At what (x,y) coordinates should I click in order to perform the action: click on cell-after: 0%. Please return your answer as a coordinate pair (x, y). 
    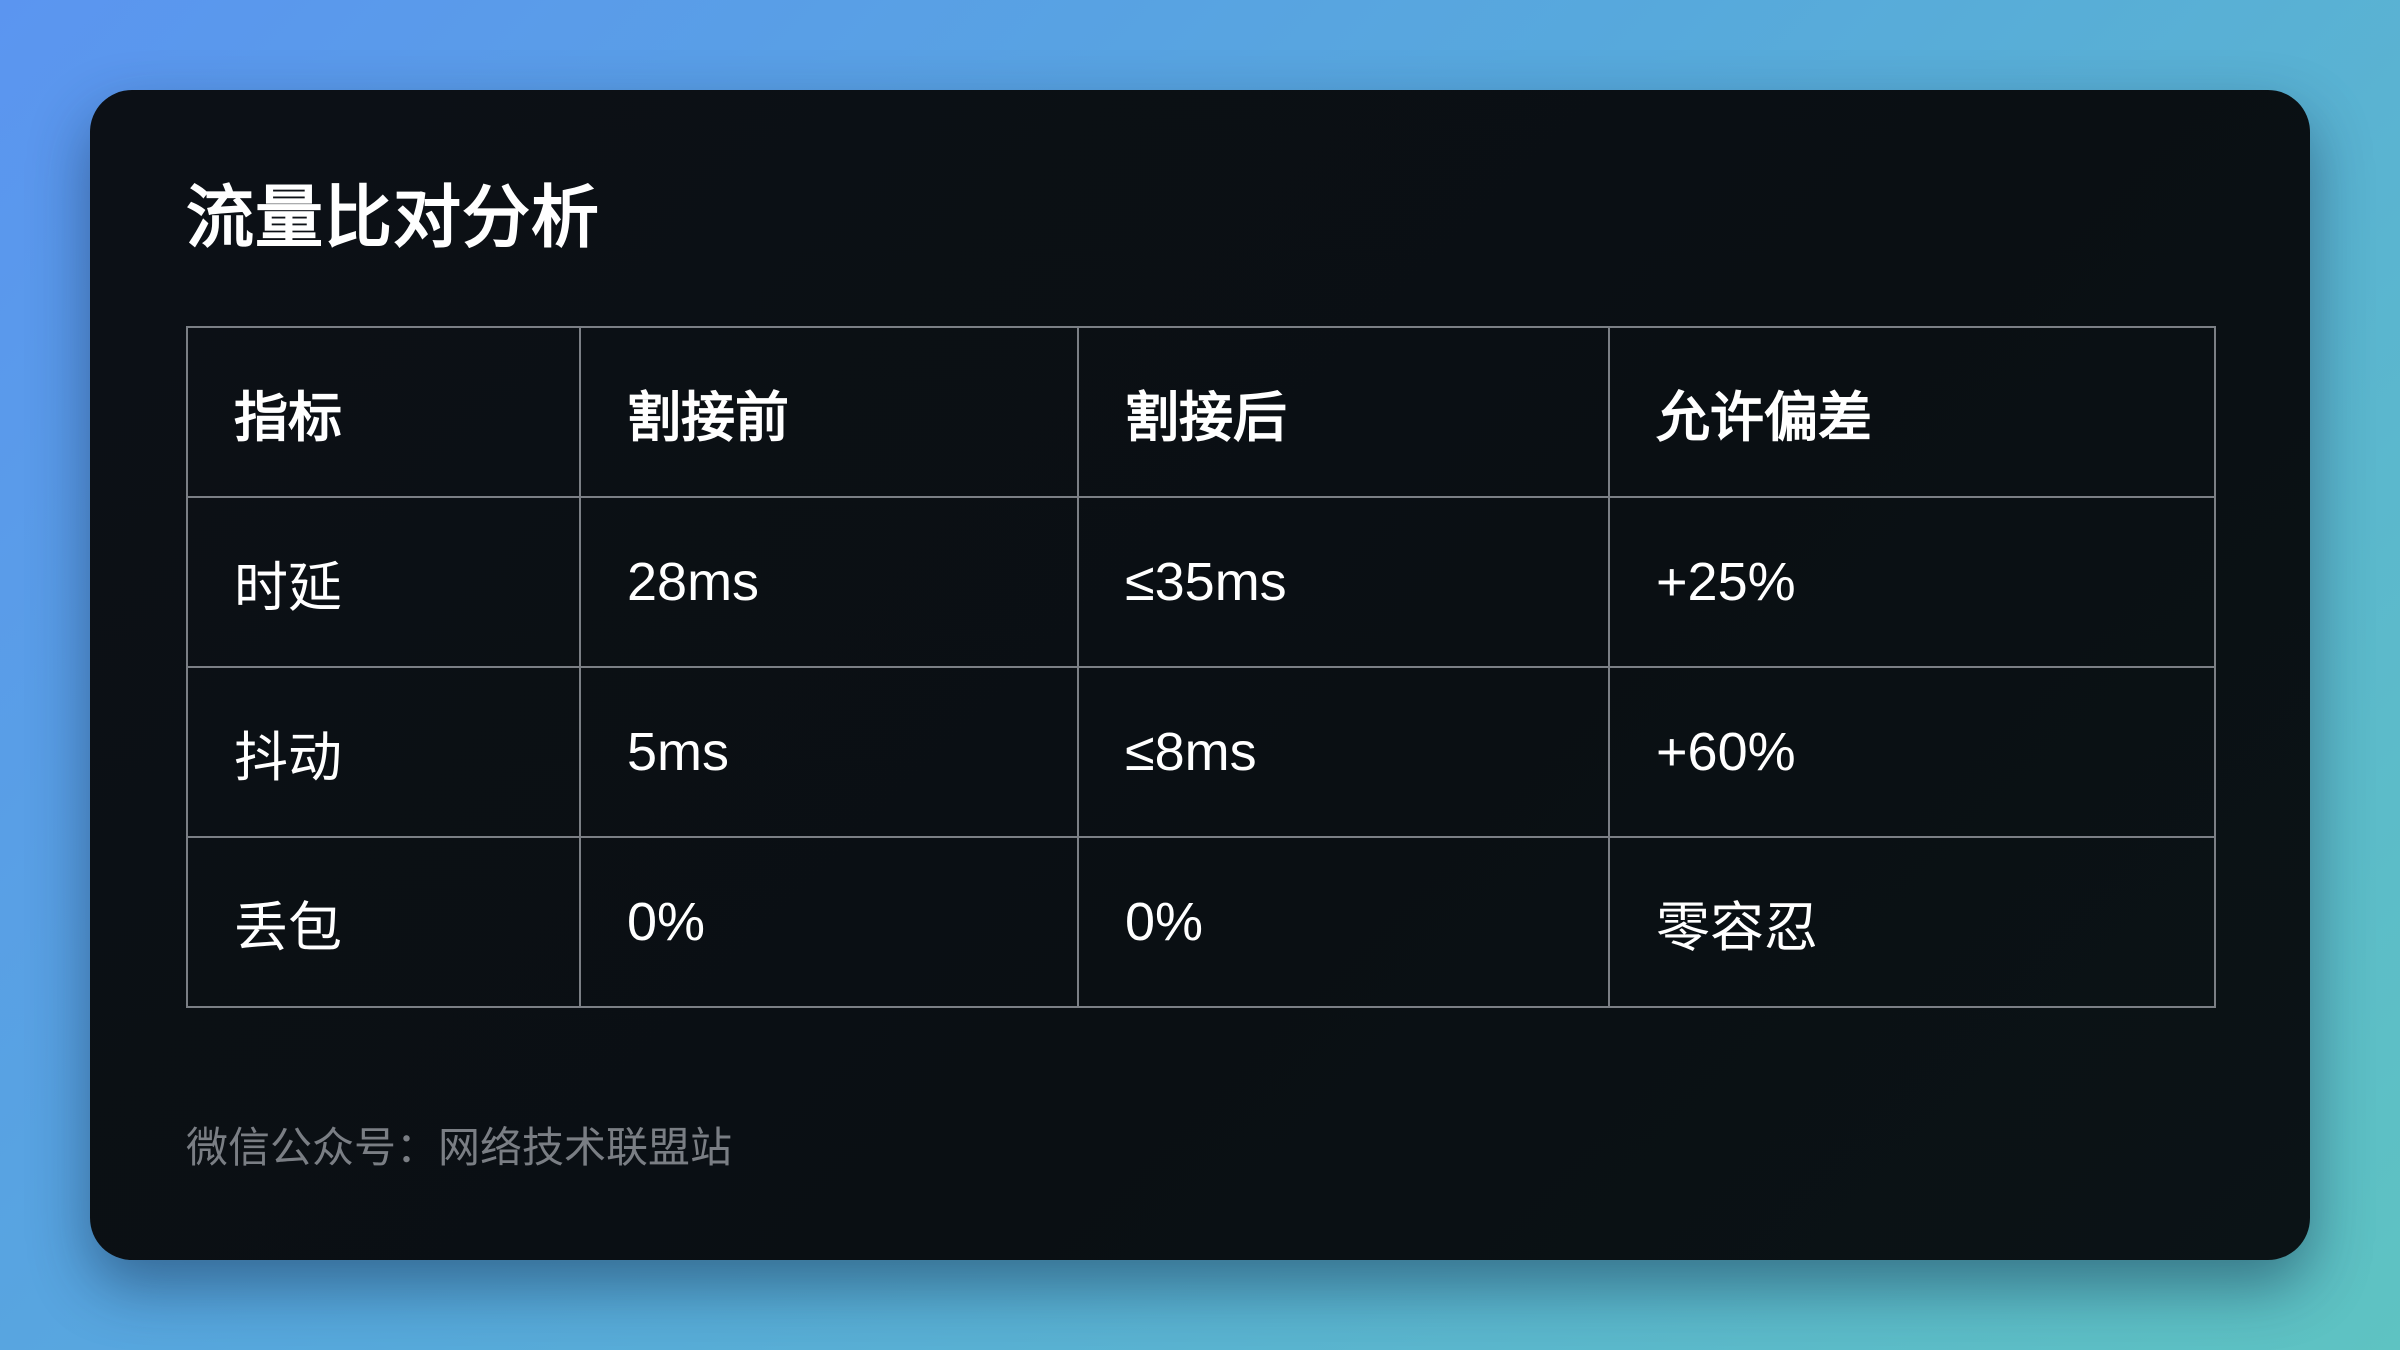
    Looking at the image, I should click on (1343, 922).